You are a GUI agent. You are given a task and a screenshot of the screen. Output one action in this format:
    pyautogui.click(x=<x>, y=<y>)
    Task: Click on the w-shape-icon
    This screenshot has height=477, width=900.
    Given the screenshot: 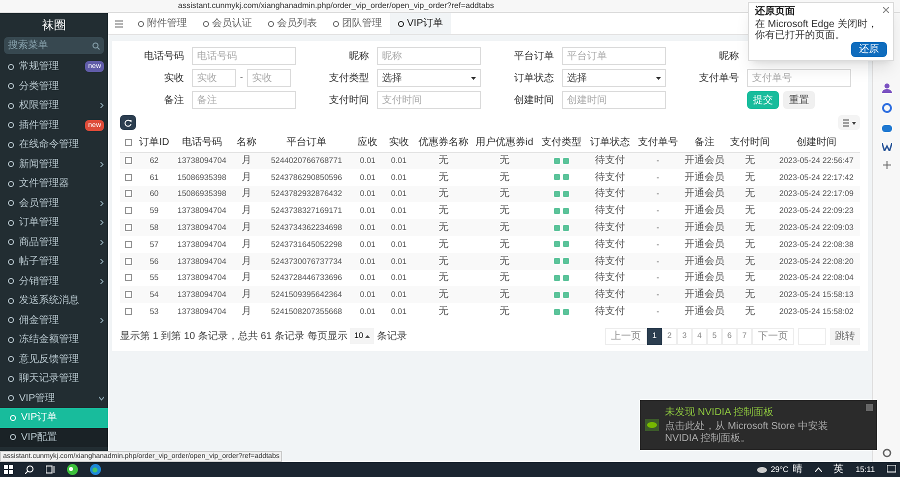 What is the action you would take?
    pyautogui.click(x=887, y=147)
    